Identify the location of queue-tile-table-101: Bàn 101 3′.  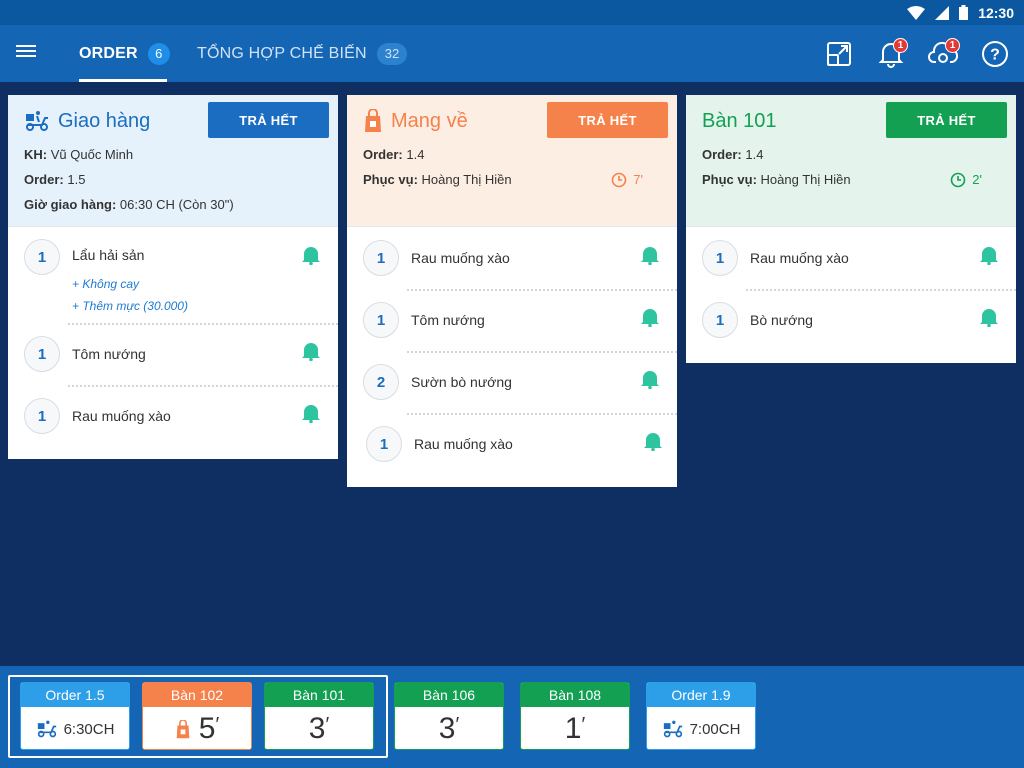
(319, 716).